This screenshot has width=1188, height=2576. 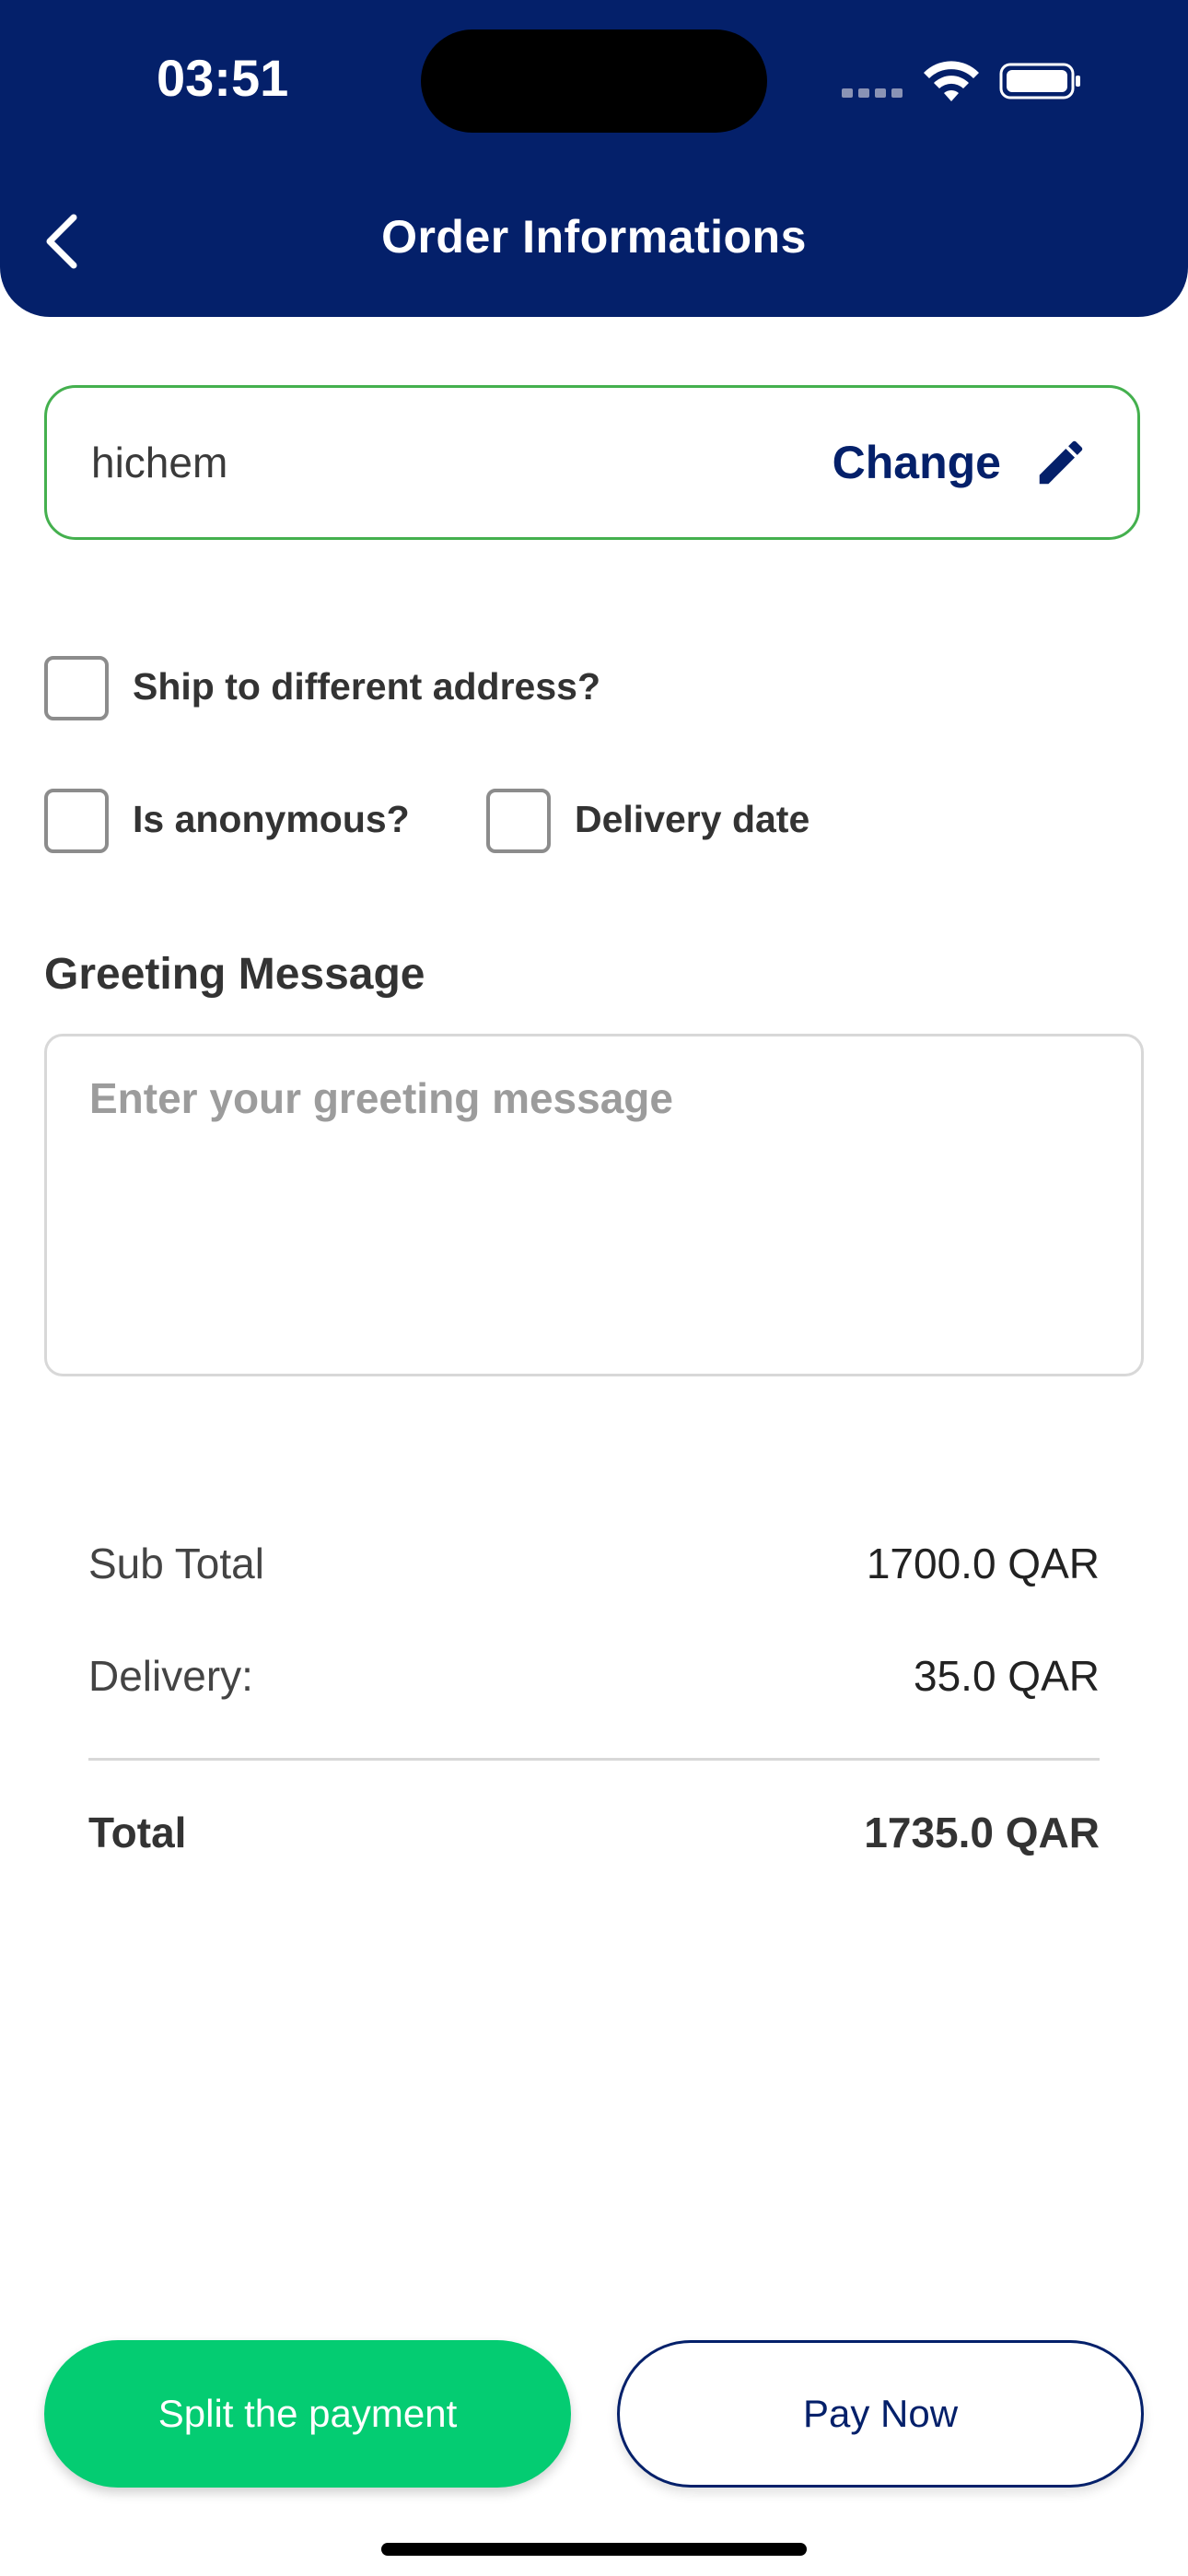 I want to click on delivery-label: Delivery:, so click(x=170, y=1676).